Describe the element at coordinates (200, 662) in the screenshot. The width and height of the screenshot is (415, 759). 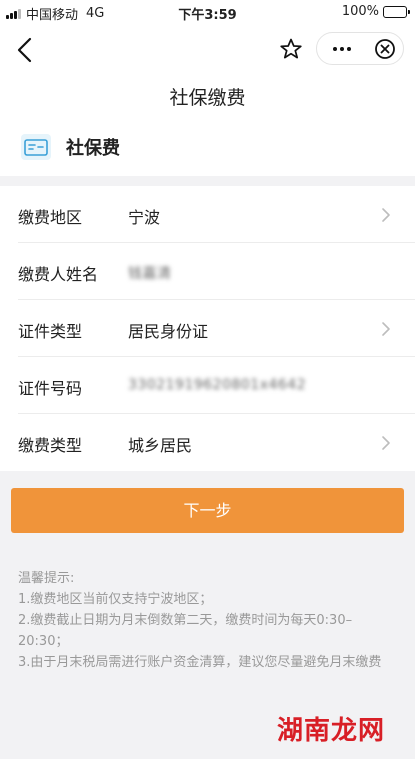
I see `tip-line: 3.由于月末税局需进行账户资金清算，建议您尽量避免月末缴费` at that location.